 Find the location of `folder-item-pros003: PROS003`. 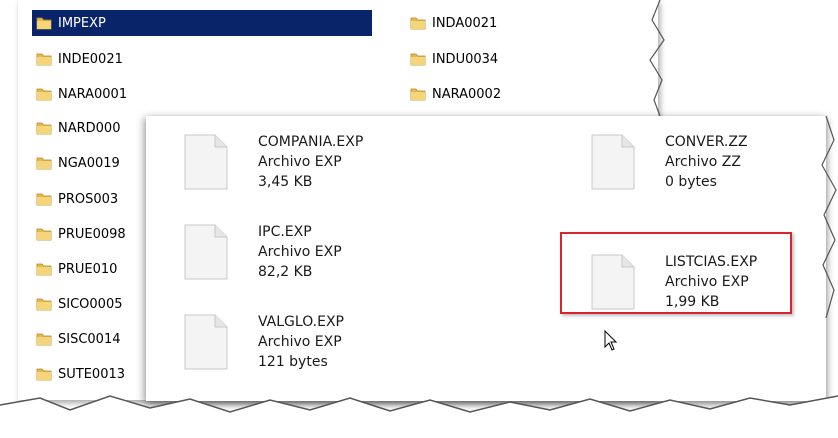

folder-item-pros003: PROS003 is located at coordinates (75, 199).